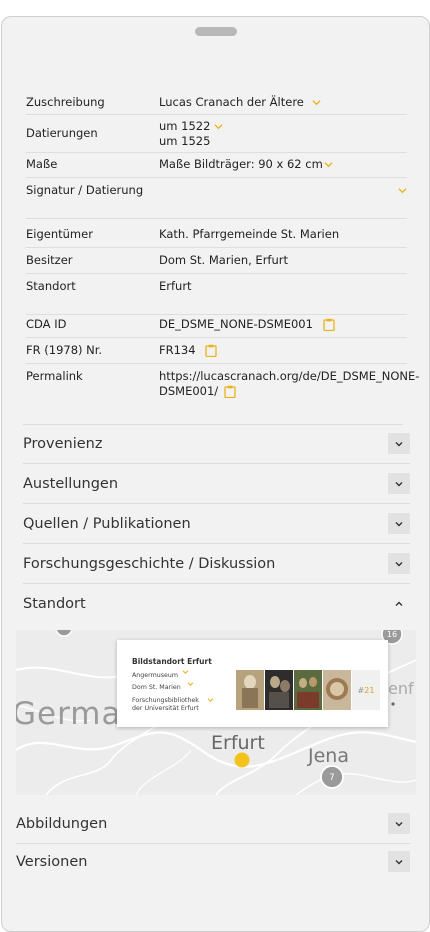 This screenshot has height=932, width=430. Describe the element at coordinates (54, 604) in the screenshot. I see `accordion-label: Standort` at that location.